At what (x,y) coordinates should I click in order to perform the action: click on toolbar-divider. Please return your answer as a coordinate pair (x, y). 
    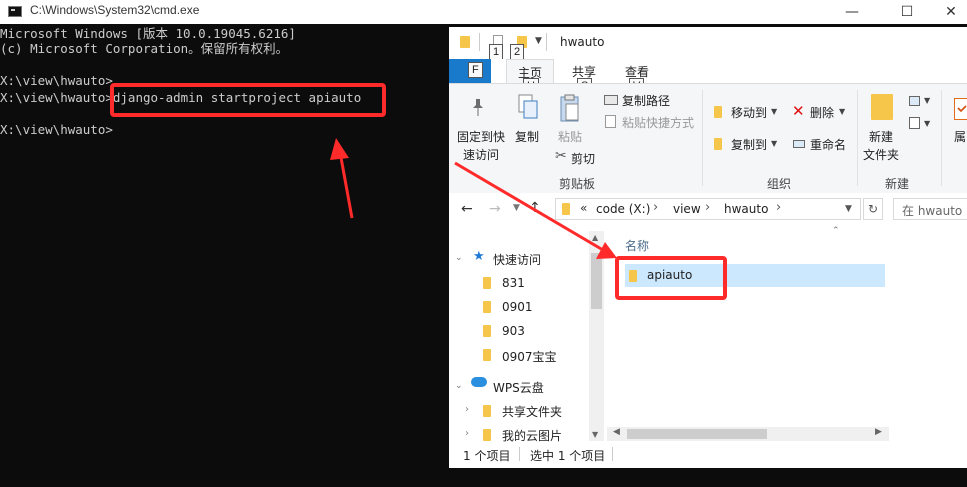
    Looking at the image, I should click on (546, 42).